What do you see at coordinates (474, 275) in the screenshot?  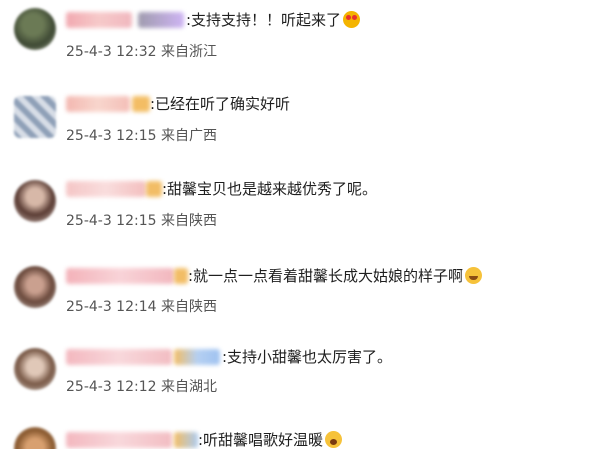 I see `blush-emoji` at bounding box center [474, 275].